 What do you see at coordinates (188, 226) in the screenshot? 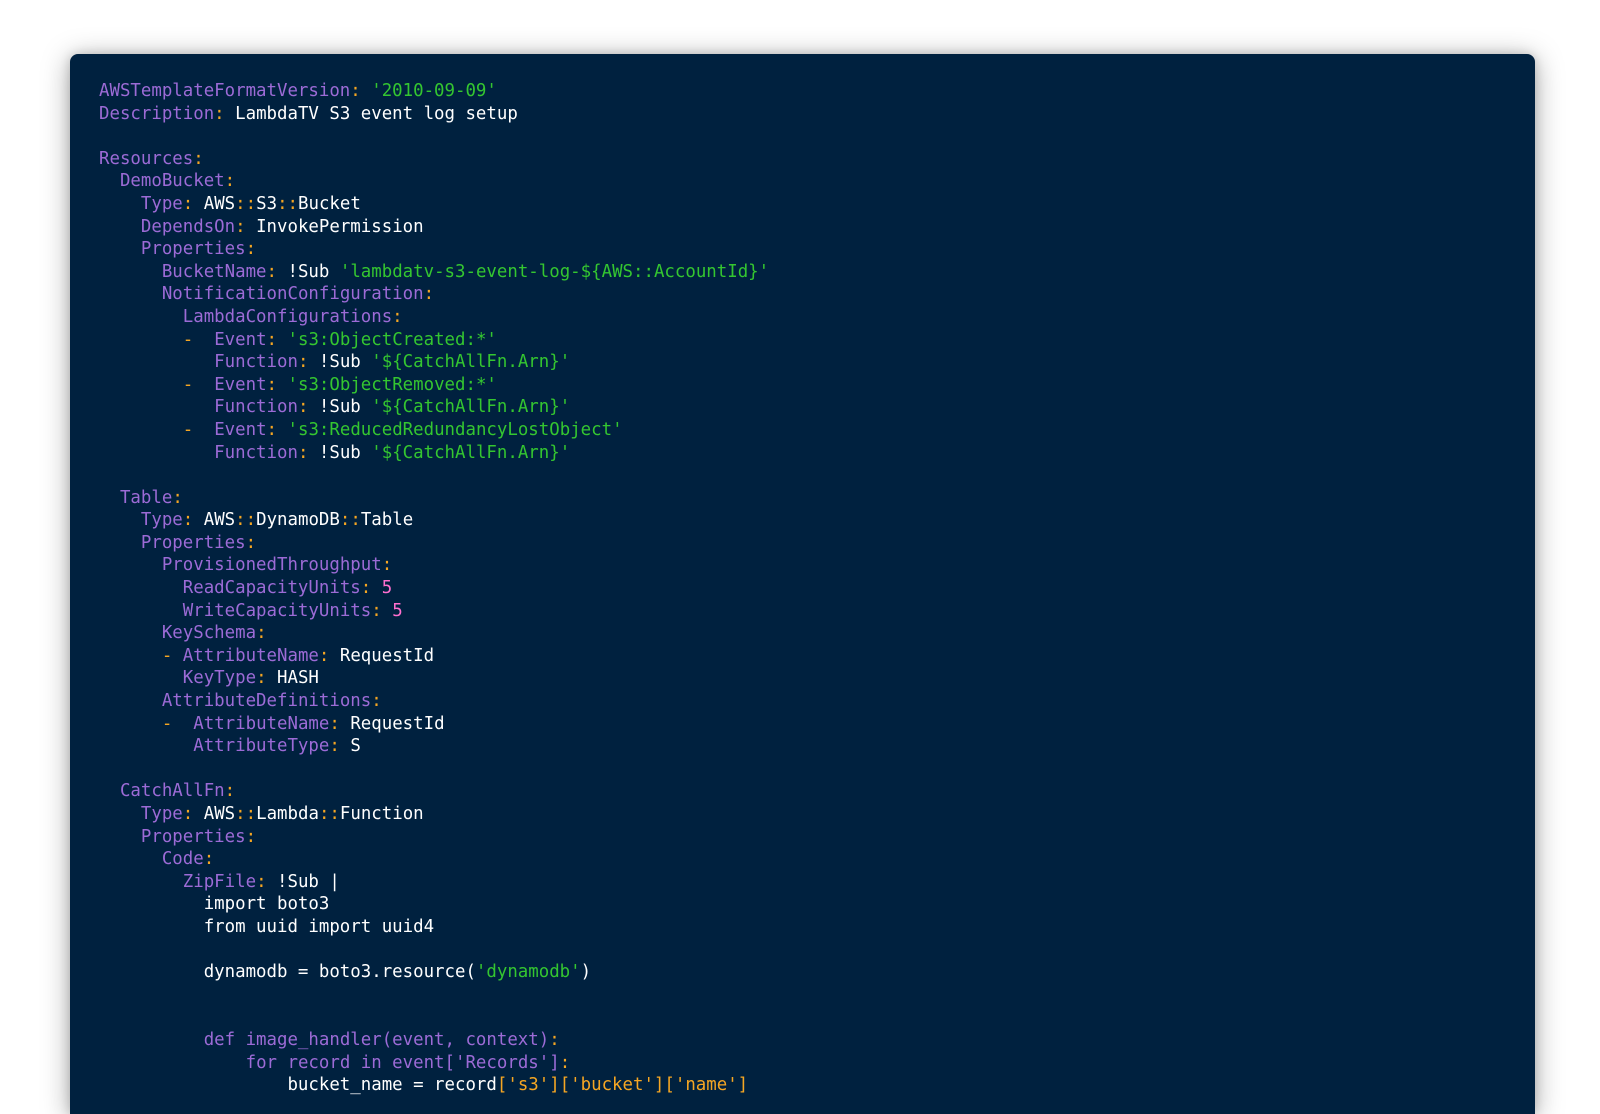
I see `code-token: DependsOn` at bounding box center [188, 226].